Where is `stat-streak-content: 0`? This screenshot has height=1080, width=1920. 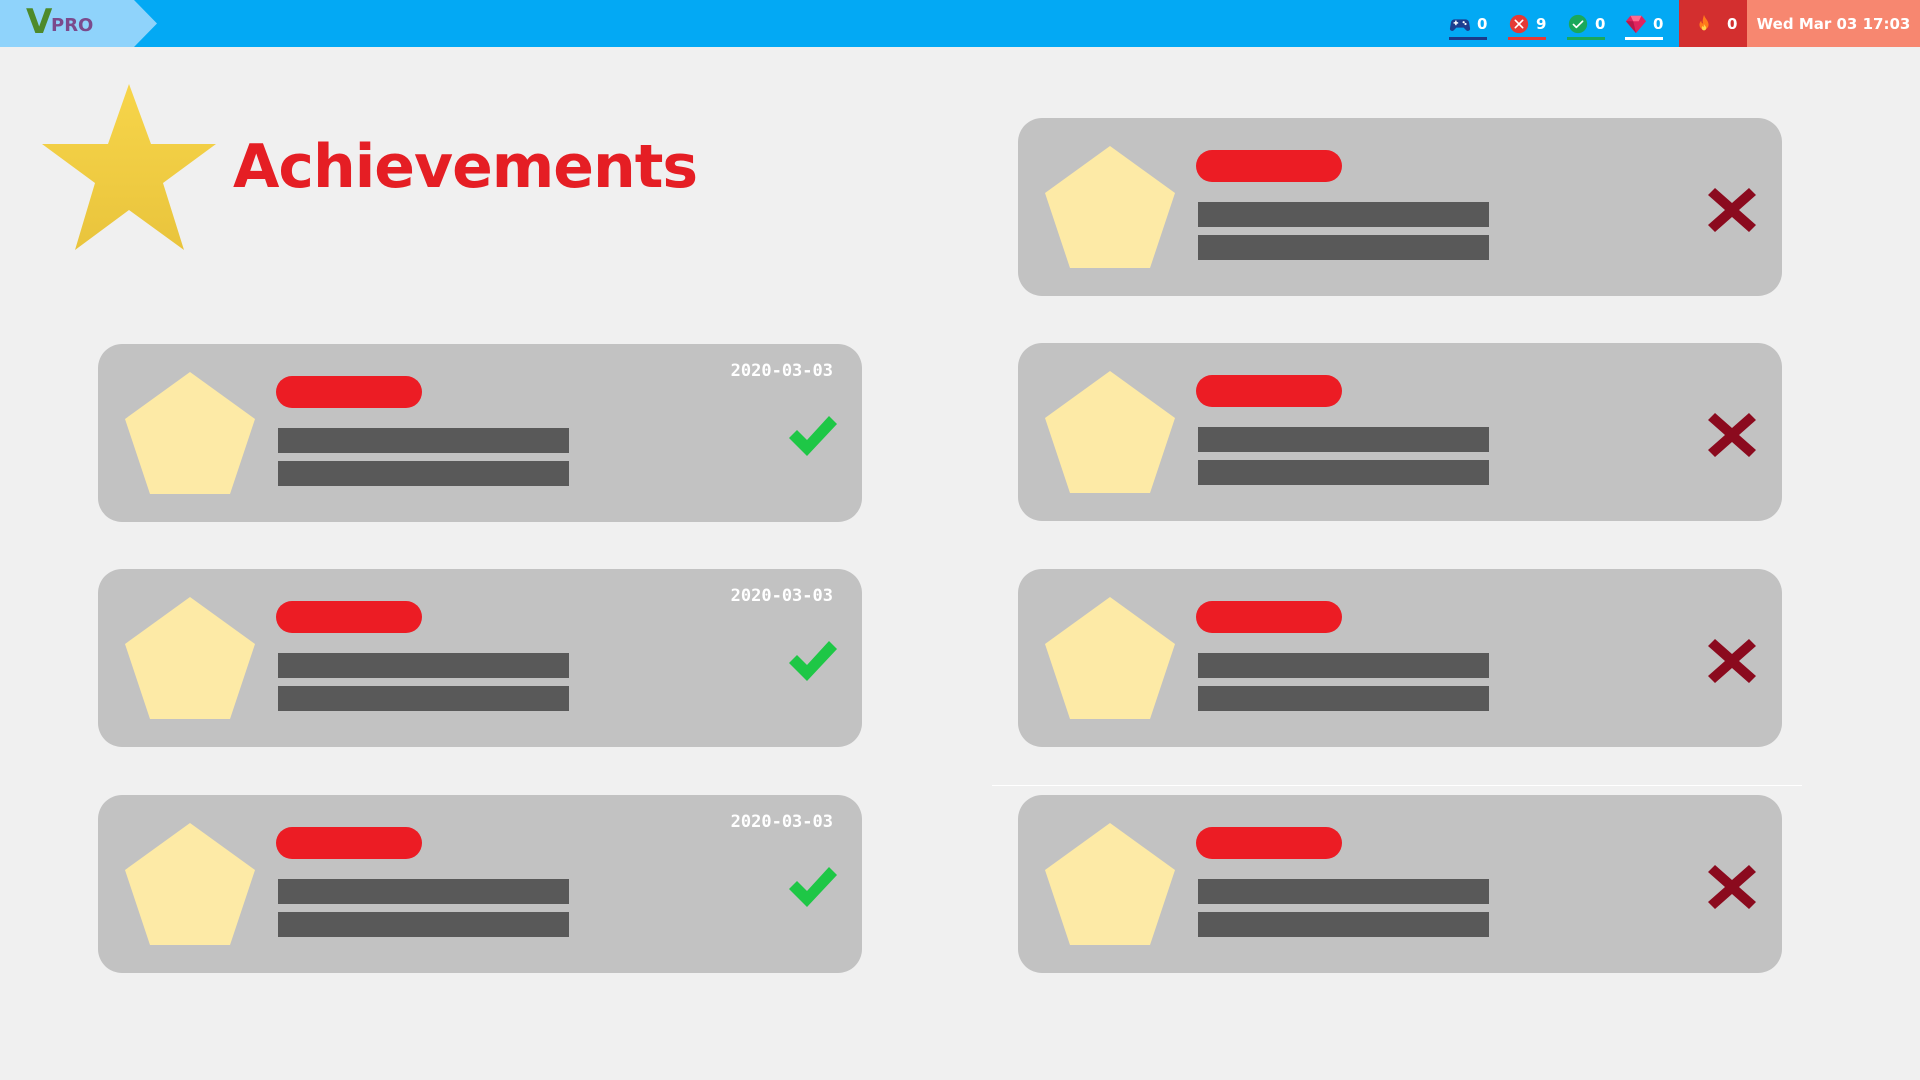
stat-streak-content: 0 is located at coordinates (1715, 23).